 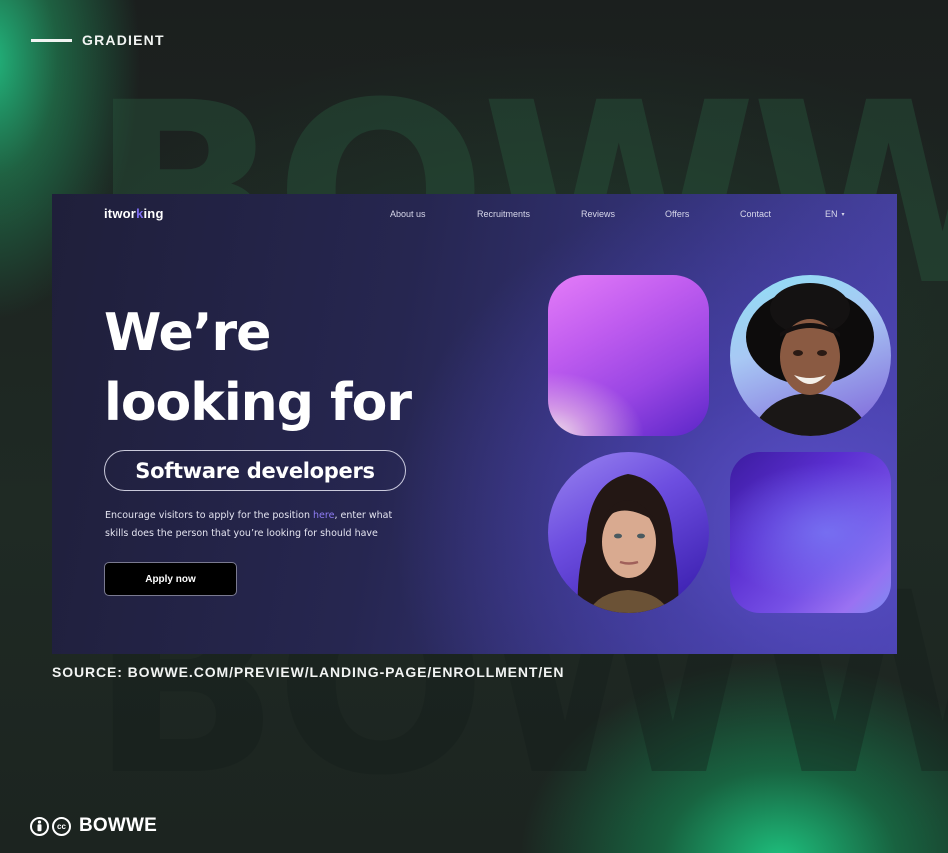 What do you see at coordinates (755, 214) in the screenshot?
I see `nav-item-contact: Contact` at bounding box center [755, 214].